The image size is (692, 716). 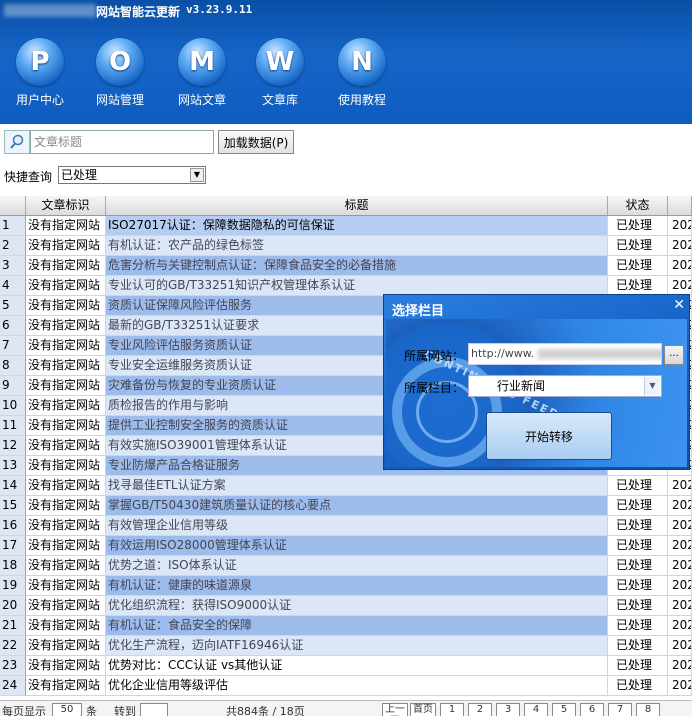 What do you see at coordinates (280, 74) in the screenshot?
I see `nav-button-3: W 文章库` at bounding box center [280, 74].